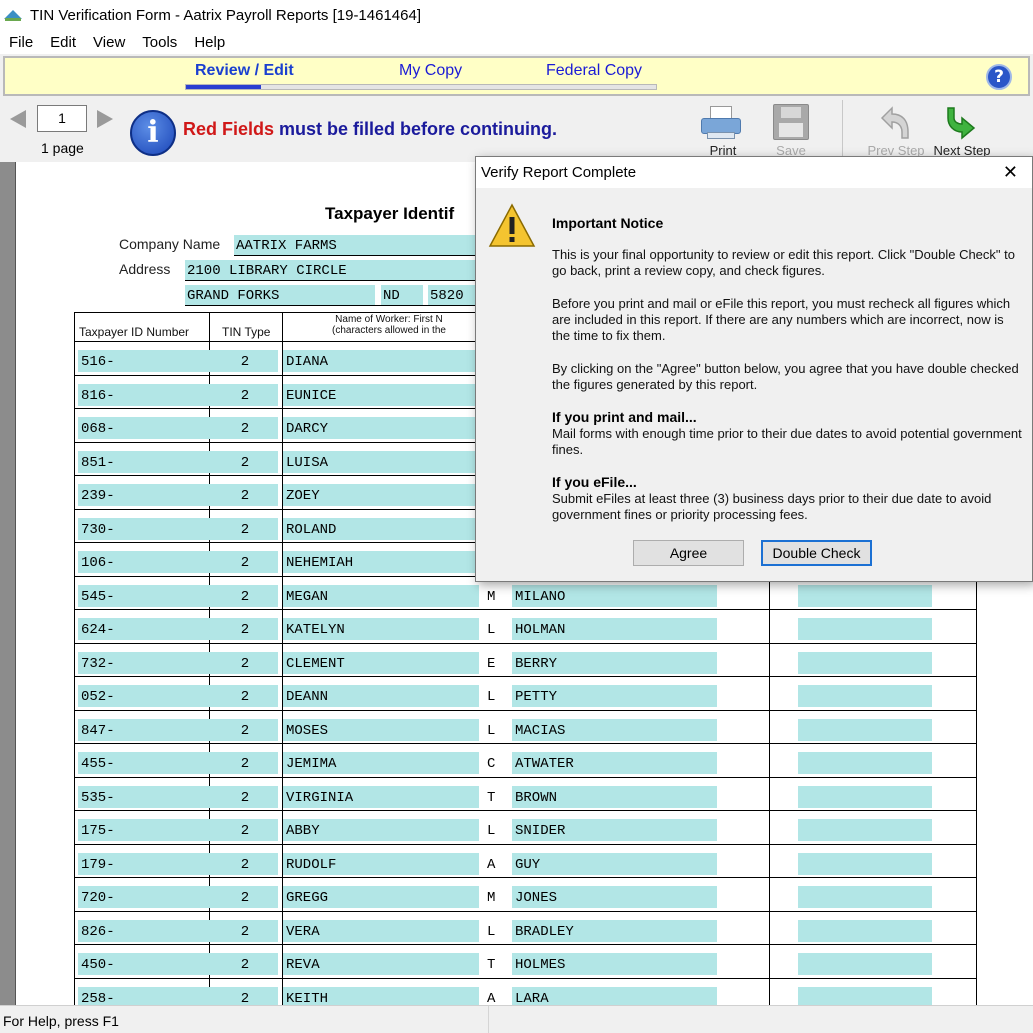  Describe the element at coordinates (614, 897) in the screenshot. I see `last-name-cell: JONES` at that location.